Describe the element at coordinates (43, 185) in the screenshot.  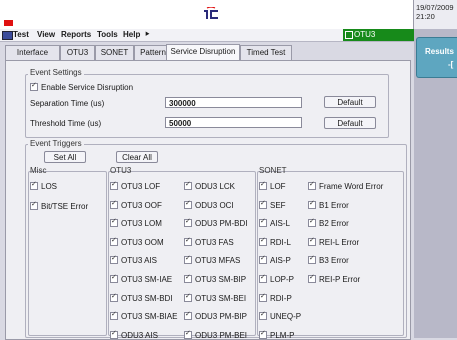
I see `trigger-los-checkbox: LOS` at that location.